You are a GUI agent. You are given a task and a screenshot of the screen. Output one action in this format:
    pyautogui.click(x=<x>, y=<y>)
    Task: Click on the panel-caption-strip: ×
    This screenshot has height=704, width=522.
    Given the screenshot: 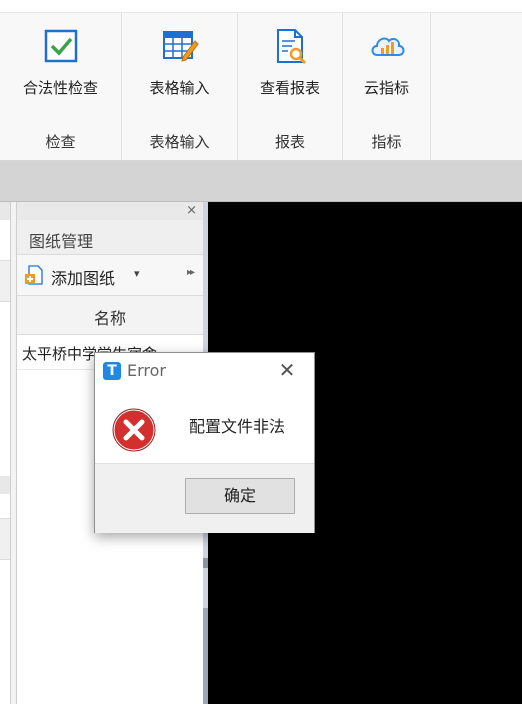 What is the action you would take?
    pyautogui.click(x=110, y=211)
    